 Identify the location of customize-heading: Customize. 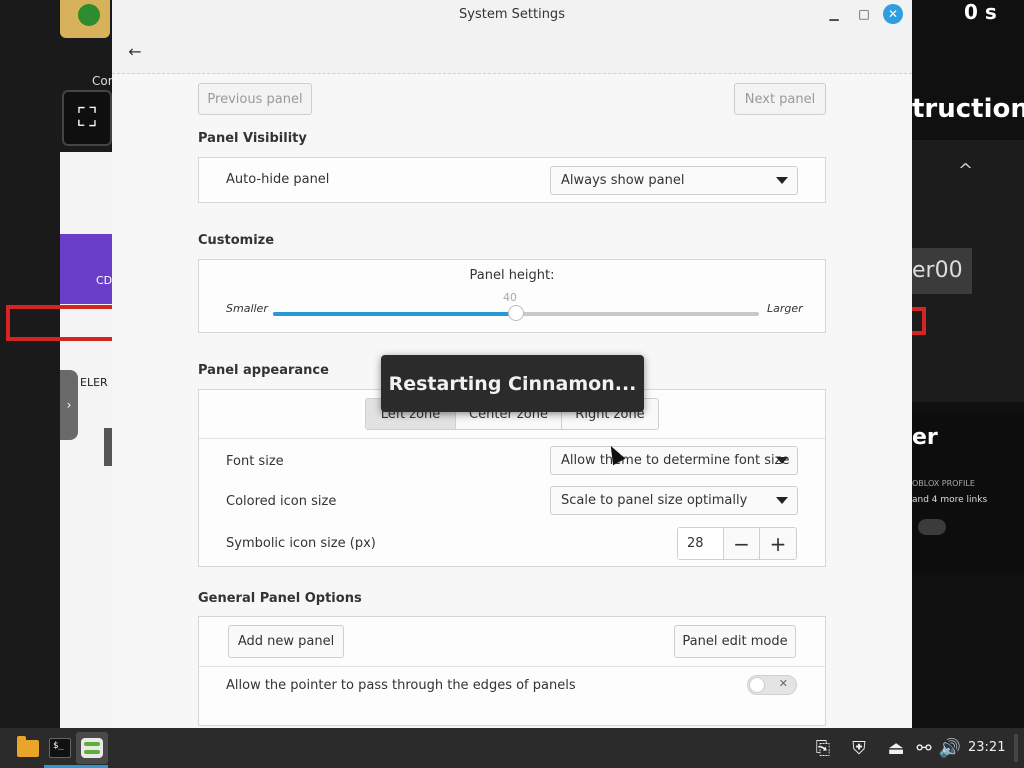
(236, 240).